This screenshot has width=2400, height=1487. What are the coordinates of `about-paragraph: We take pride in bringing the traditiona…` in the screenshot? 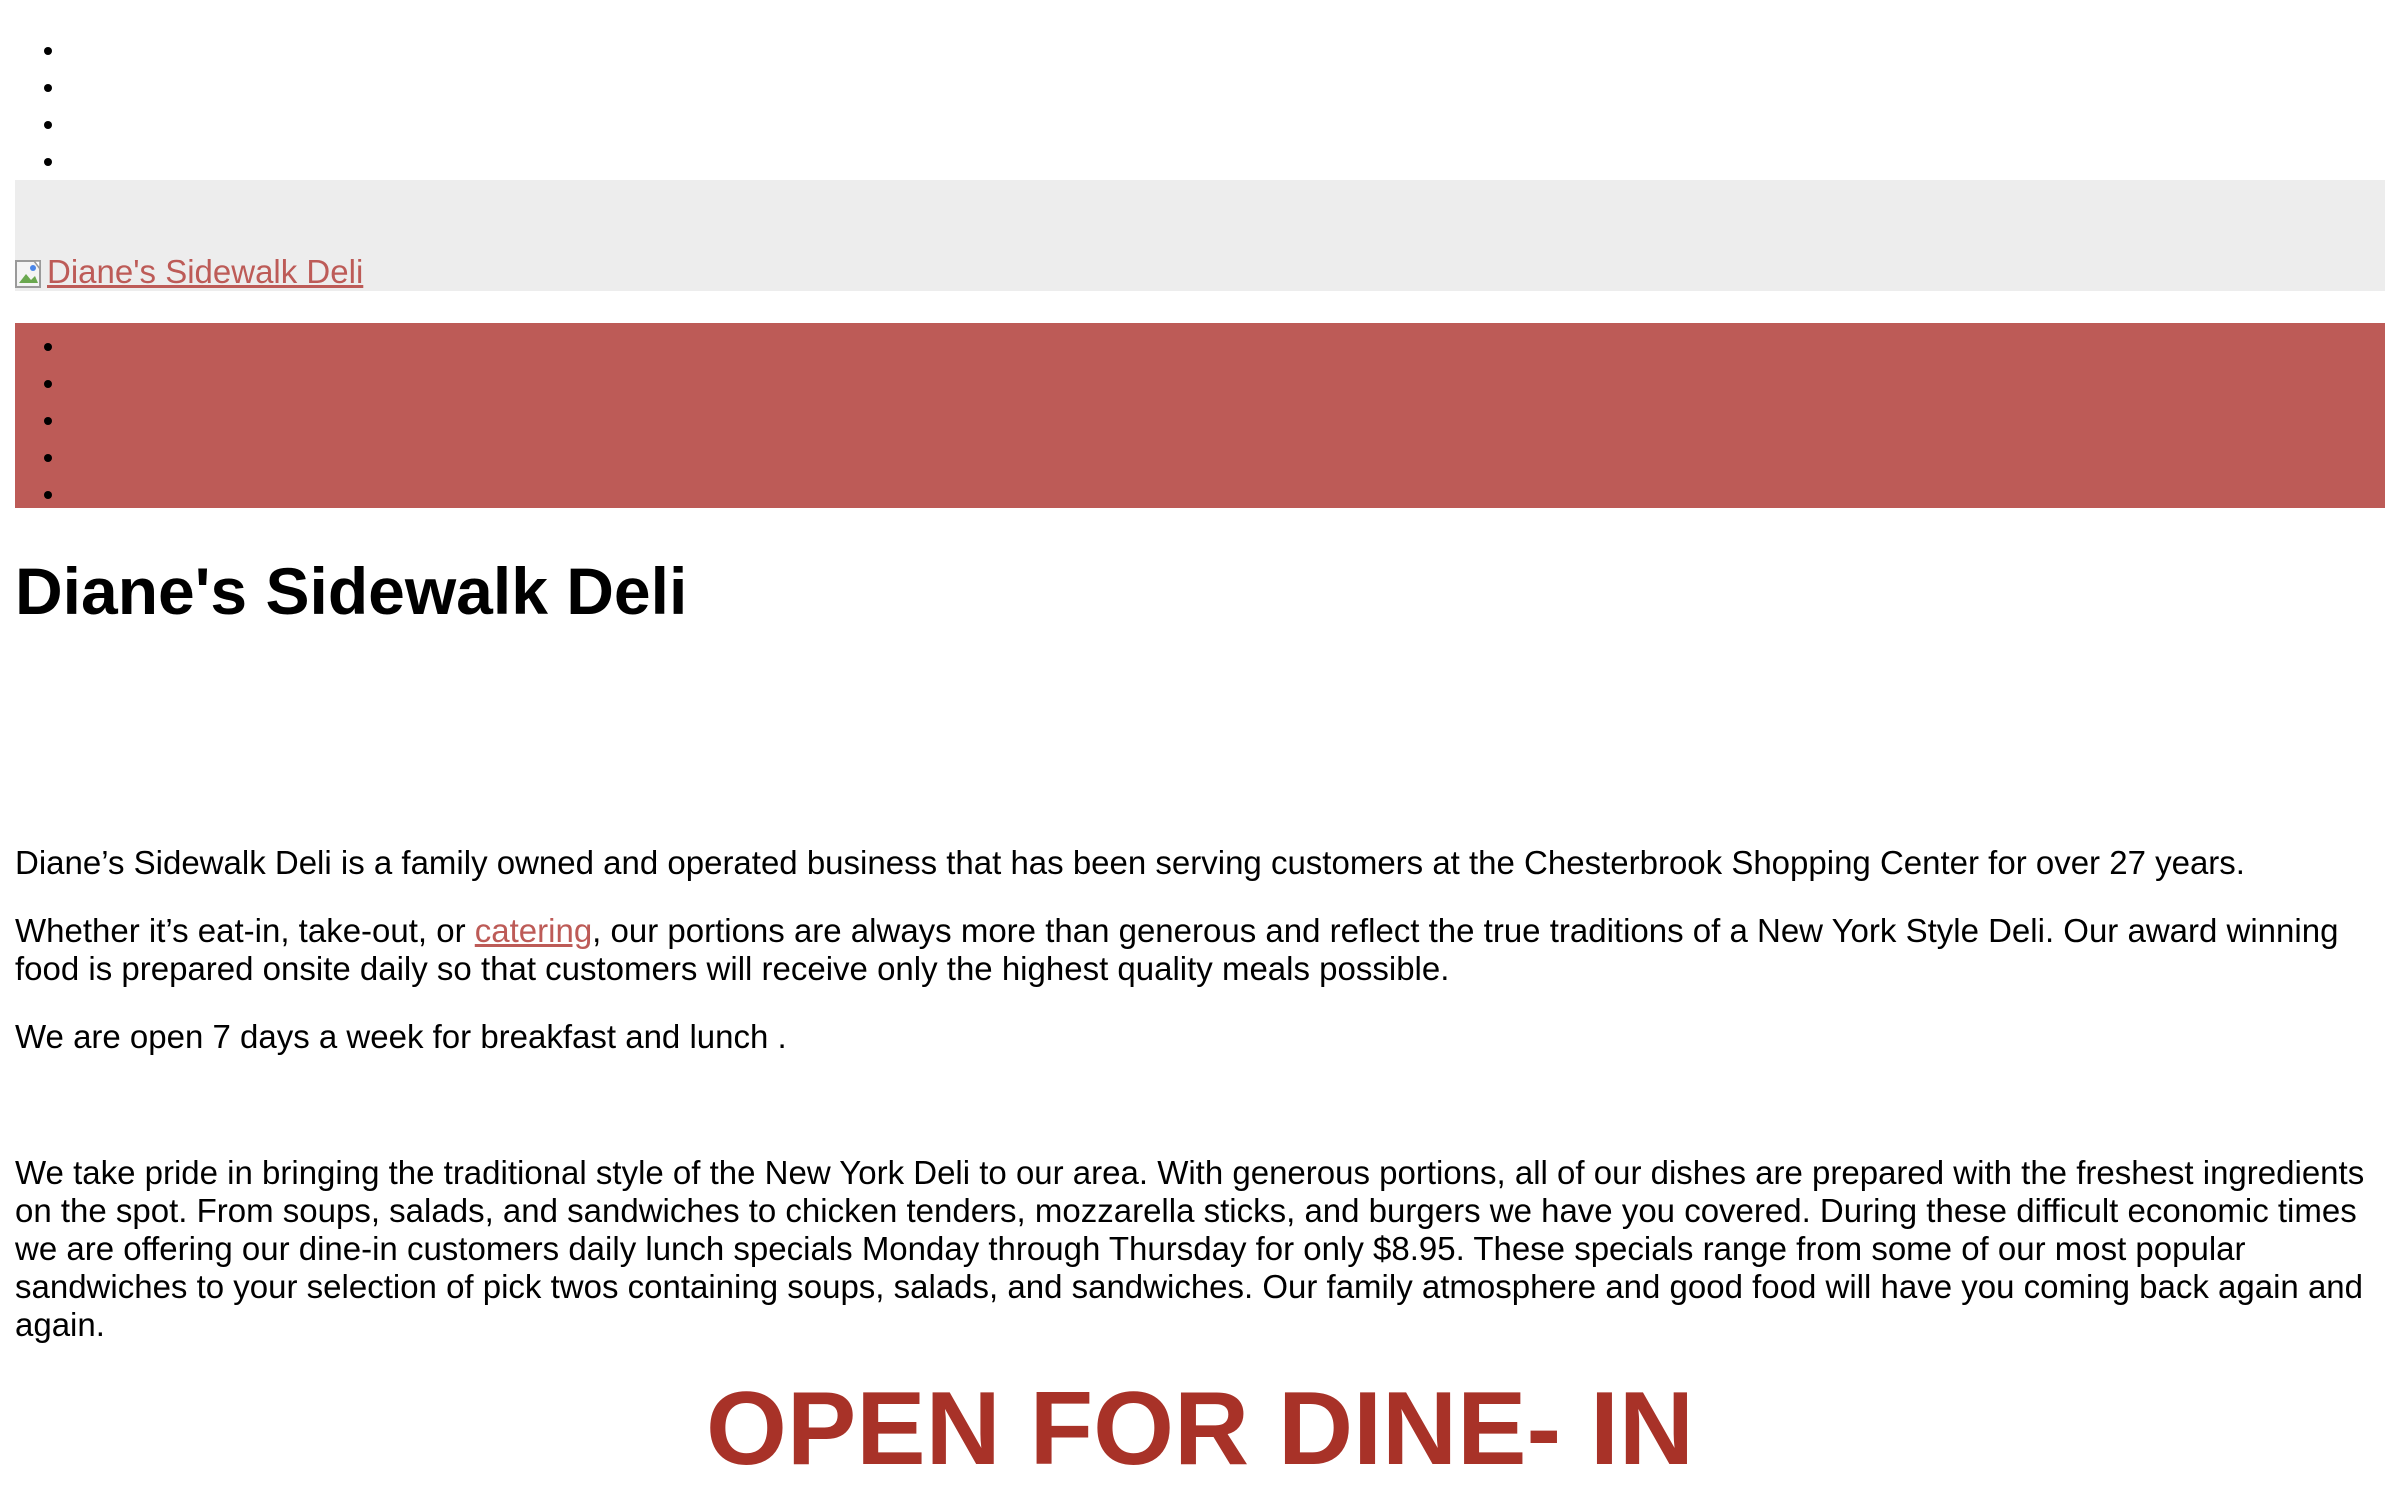 It's located at (1190, 1248).